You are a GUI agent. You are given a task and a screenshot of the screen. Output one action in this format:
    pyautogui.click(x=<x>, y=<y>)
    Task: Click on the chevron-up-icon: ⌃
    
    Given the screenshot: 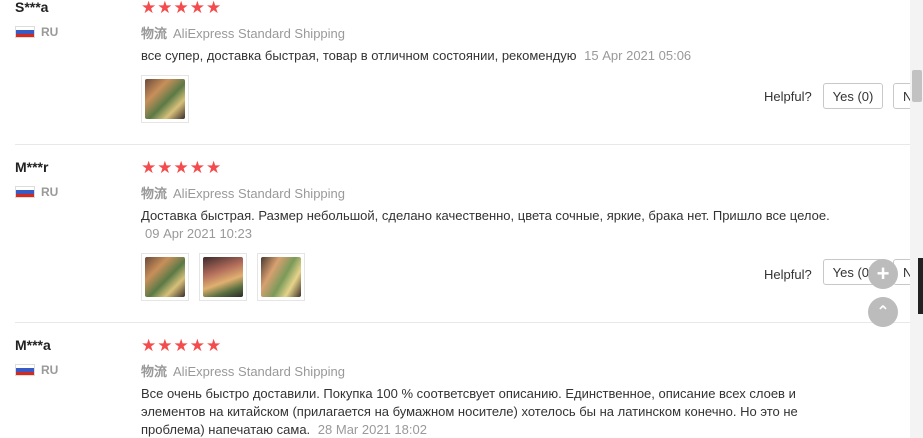 What is the action you would take?
    pyautogui.click(x=883, y=312)
    